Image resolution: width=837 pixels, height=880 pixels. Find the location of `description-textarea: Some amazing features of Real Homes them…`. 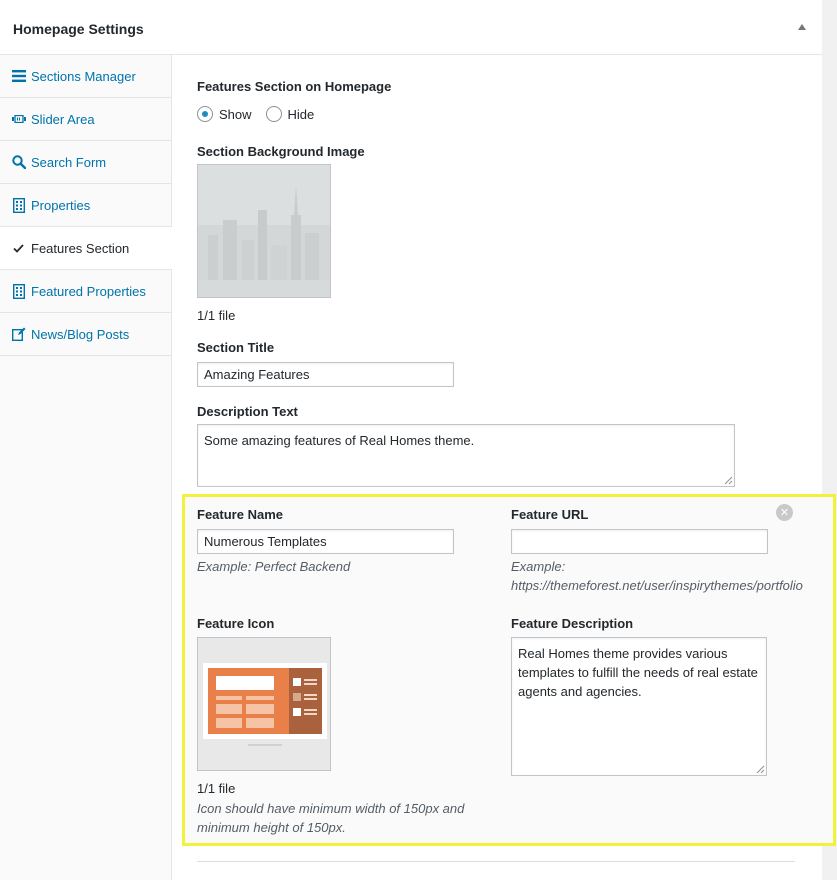

description-textarea: Some amazing features of Real Homes them… is located at coordinates (466, 455).